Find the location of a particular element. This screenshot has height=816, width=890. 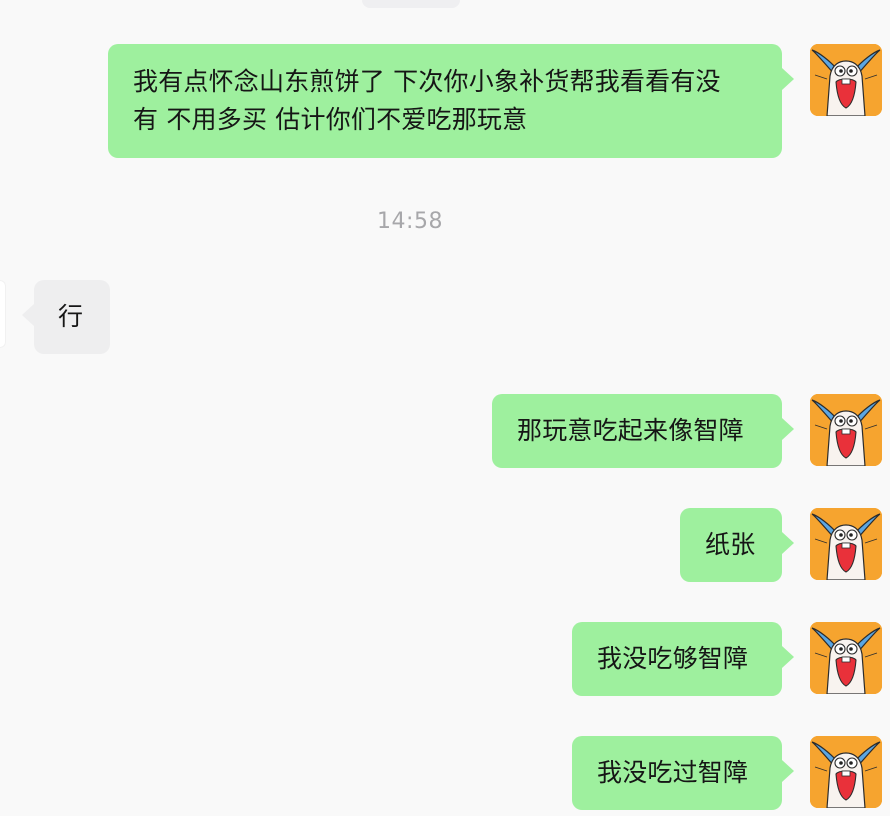

message-bubble-outgoing-3: 纸张 is located at coordinates (737, 545).